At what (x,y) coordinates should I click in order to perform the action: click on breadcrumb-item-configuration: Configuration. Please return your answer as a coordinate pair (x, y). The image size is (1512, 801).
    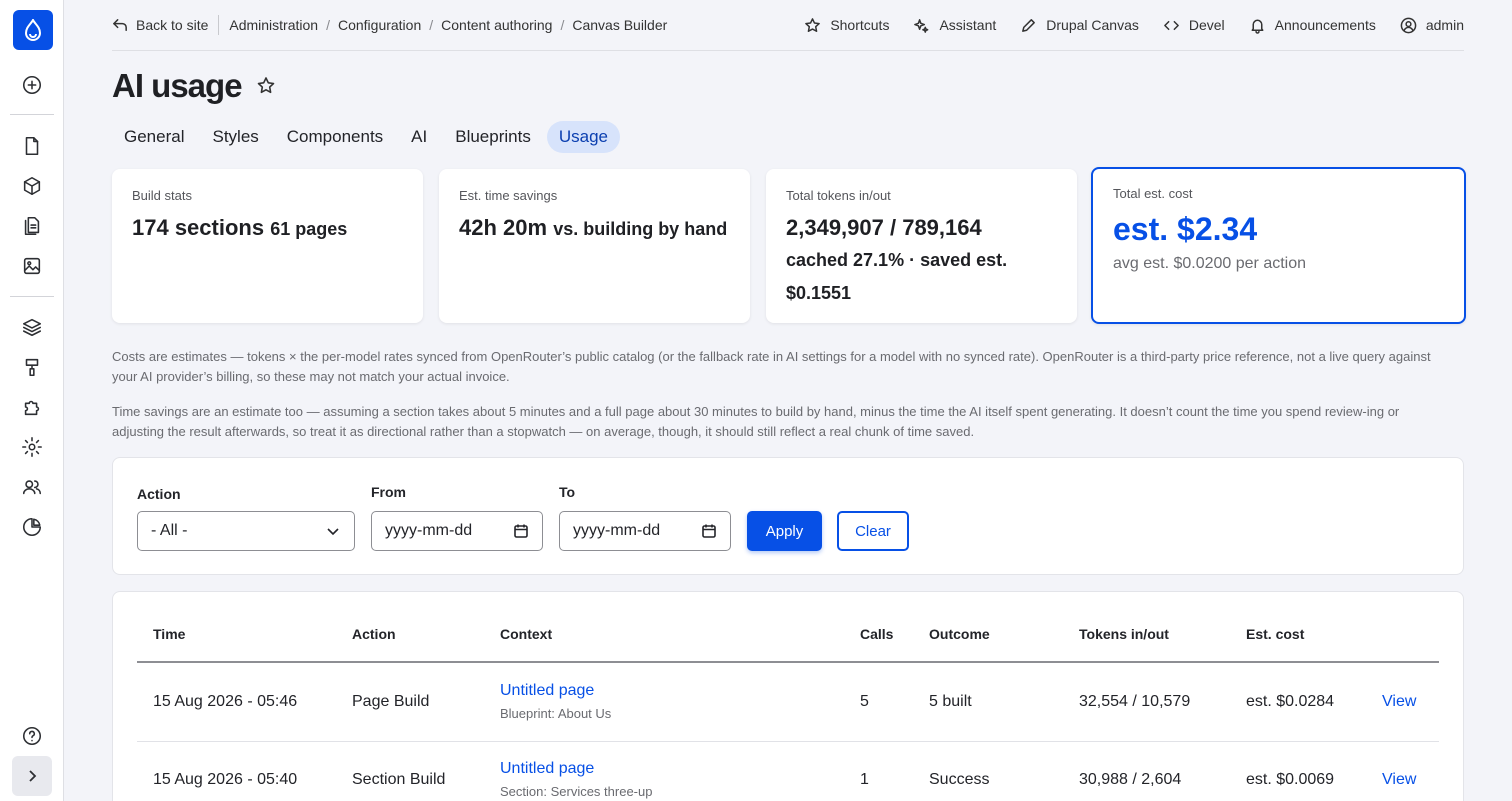
    Looking at the image, I should click on (379, 25).